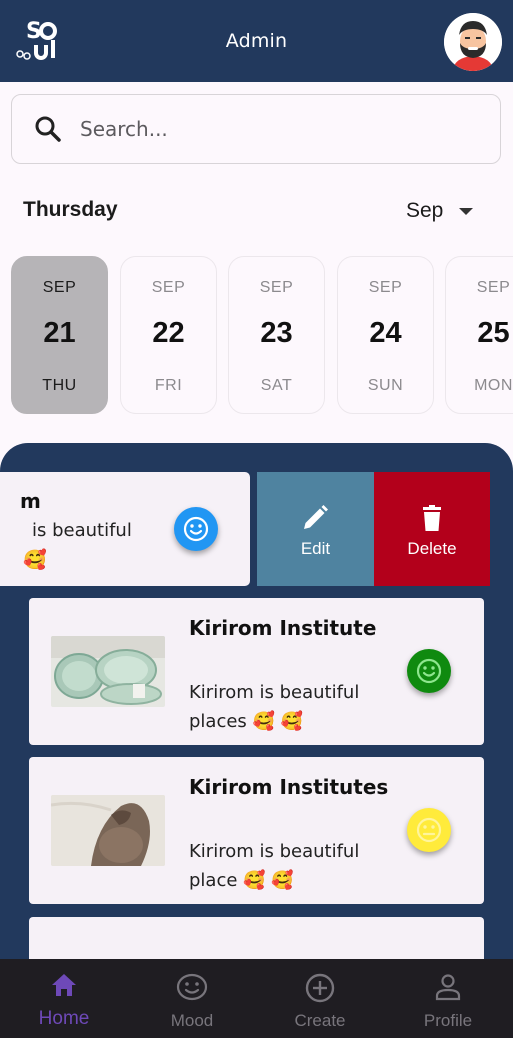  What do you see at coordinates (59, 385) in the screenshot?
I see `date-weekday: THU` at bounding box center [59, 385].